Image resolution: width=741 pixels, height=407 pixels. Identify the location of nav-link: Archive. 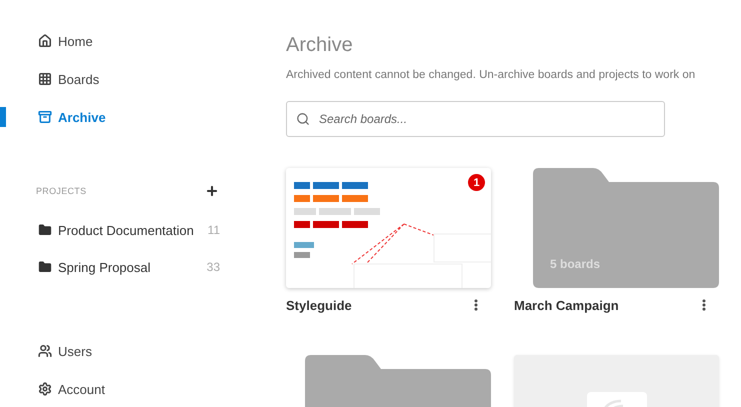
(53, 117).